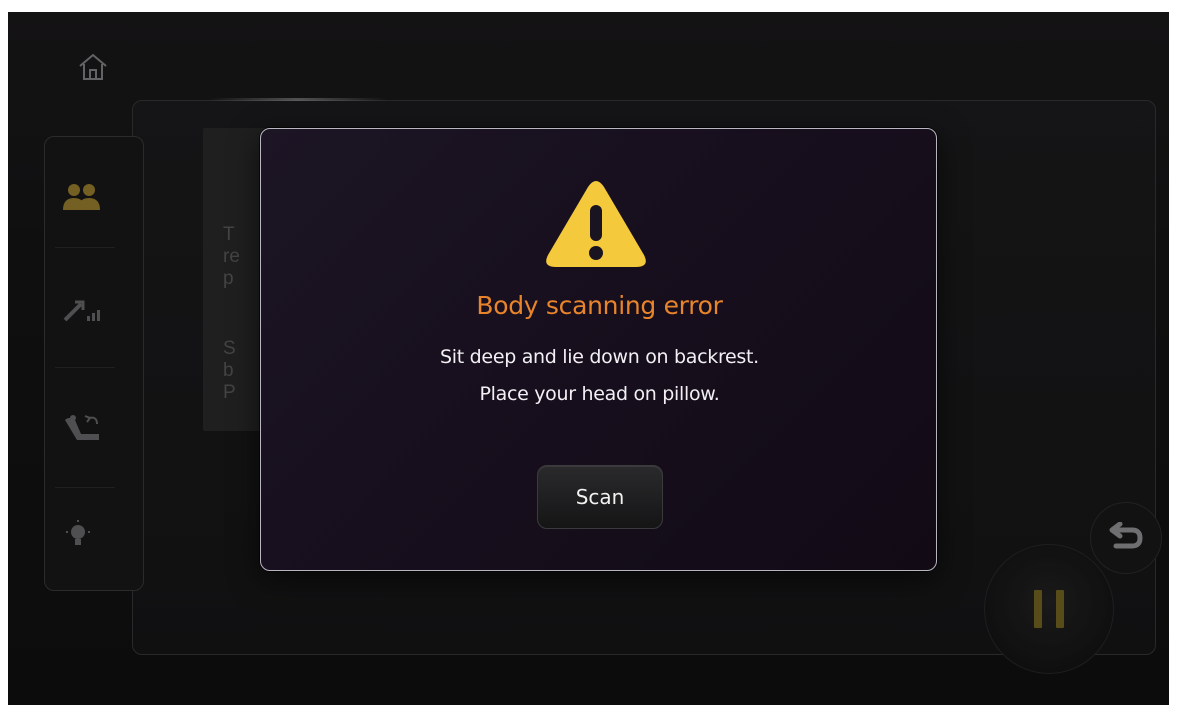 This screenshot has width=1177, height=711. I want to click on dialog-message: Sit deep and lie down on backrest., so click(599, 357).